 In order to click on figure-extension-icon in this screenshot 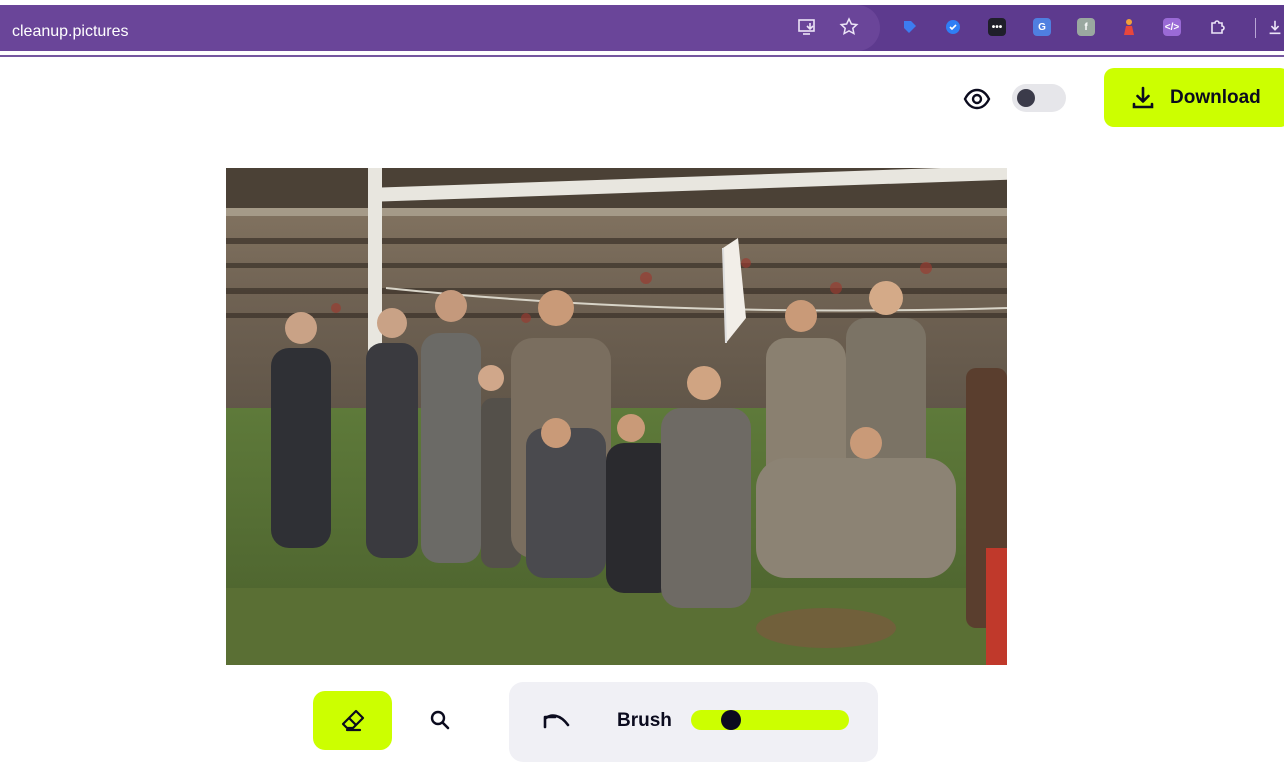, I will do `click(1129, 27)`.